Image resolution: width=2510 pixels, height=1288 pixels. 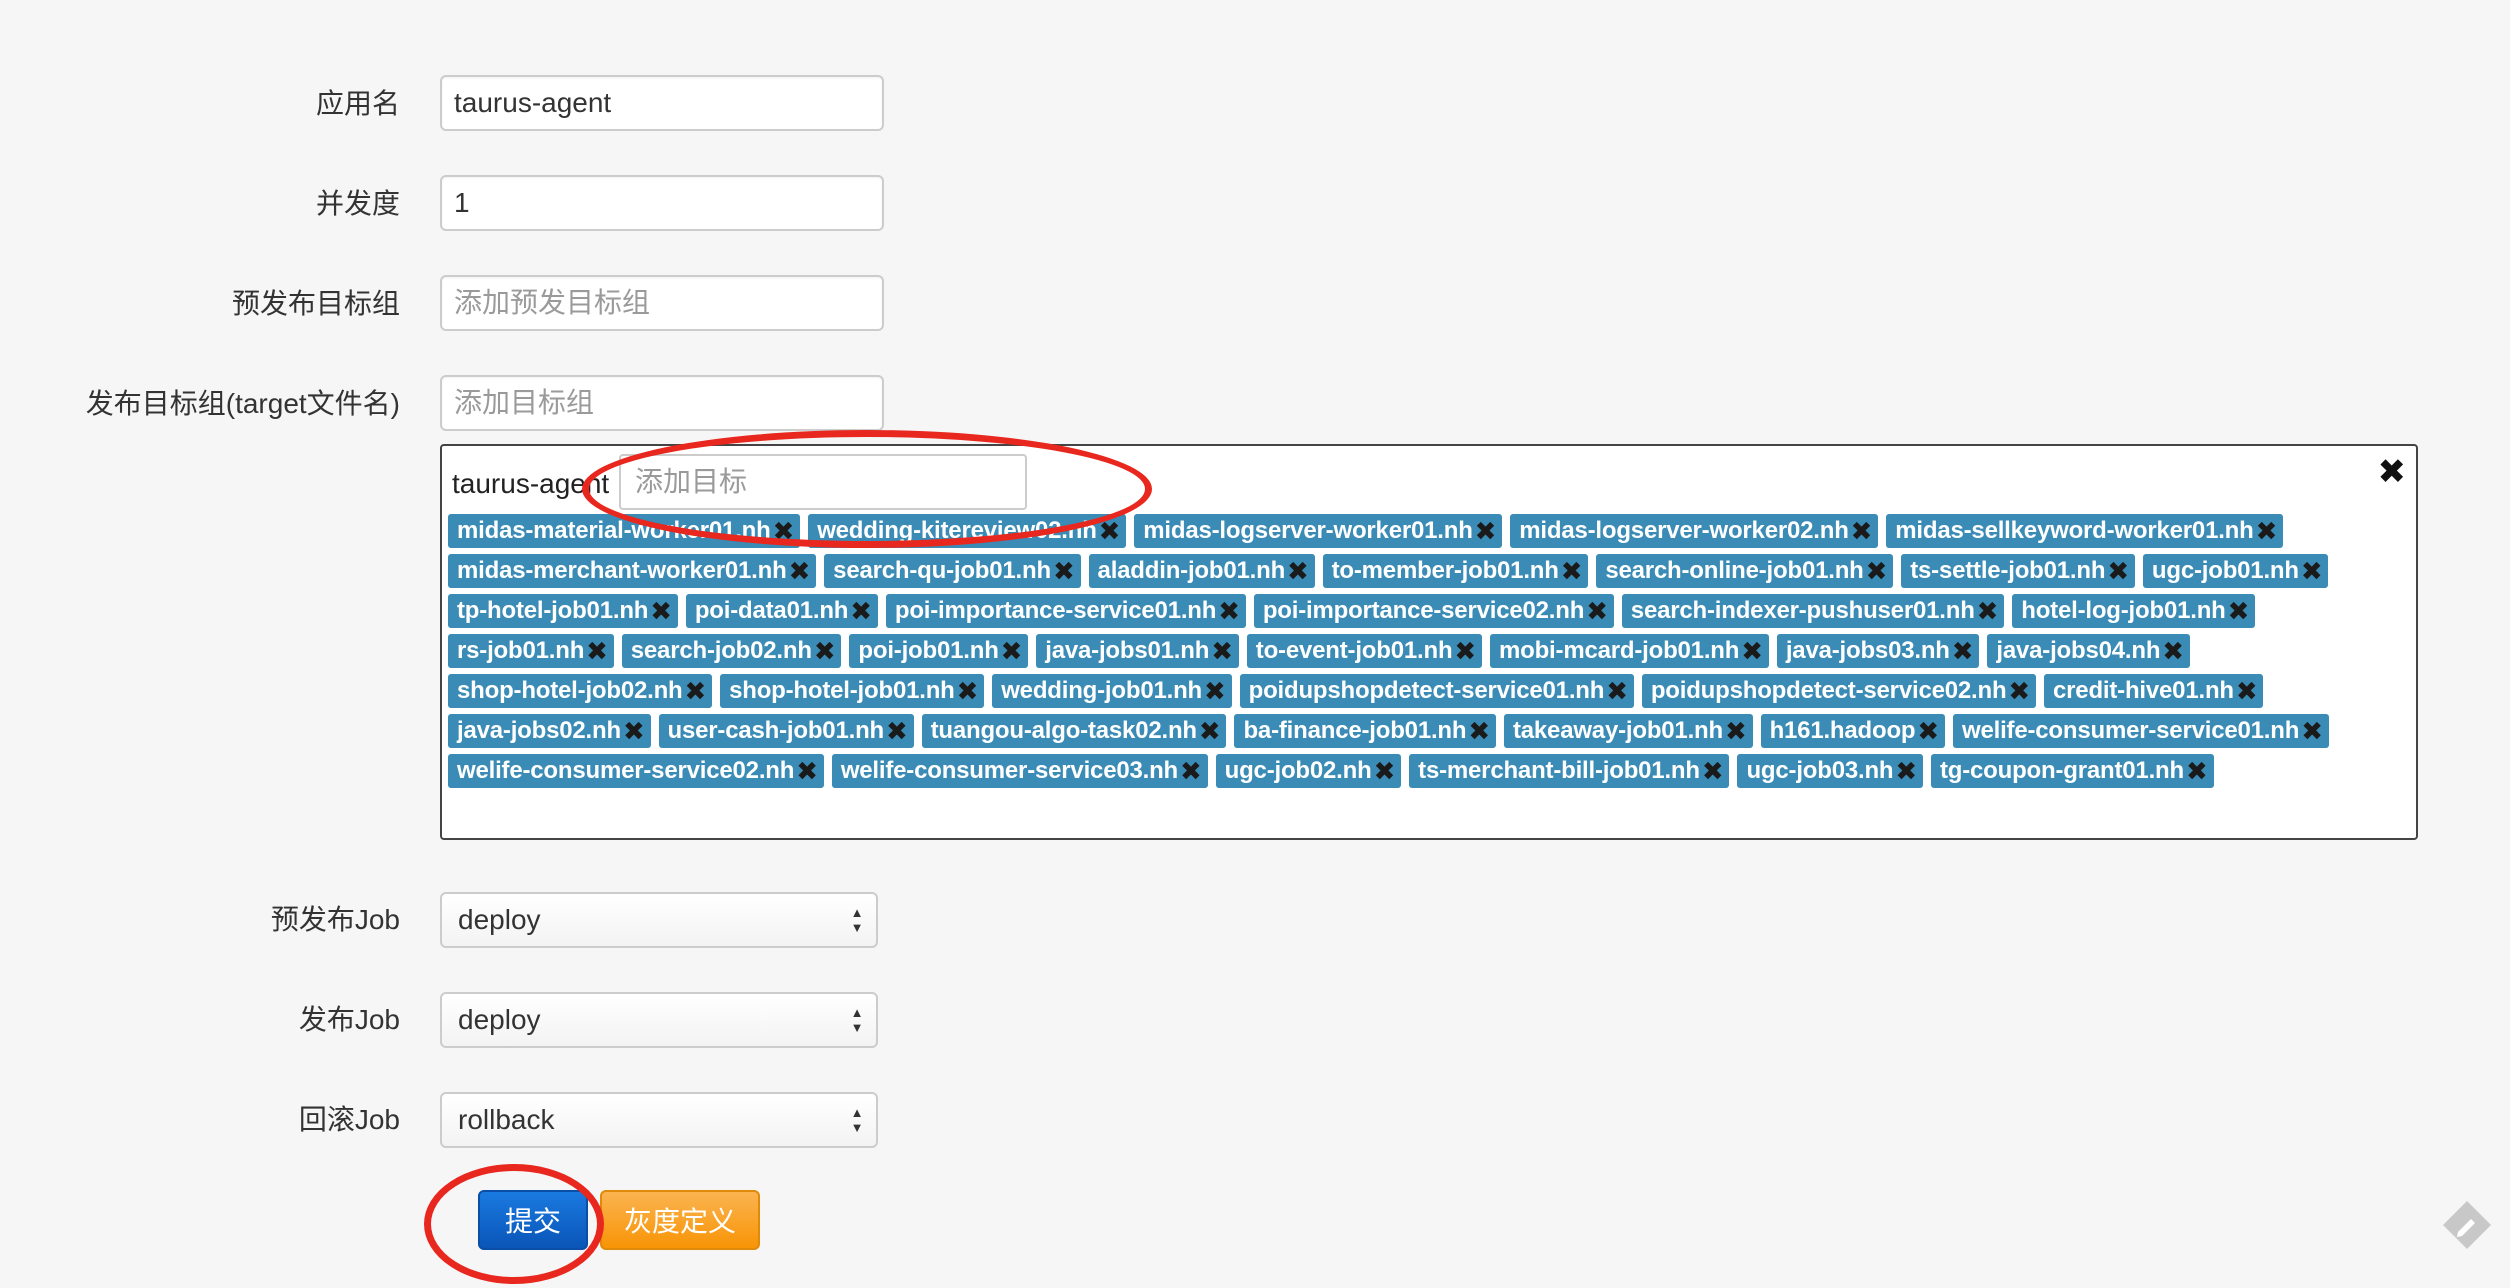 I want to click on target-tag: to-event-job01.nh ✖, so click(x=1364, y=651).